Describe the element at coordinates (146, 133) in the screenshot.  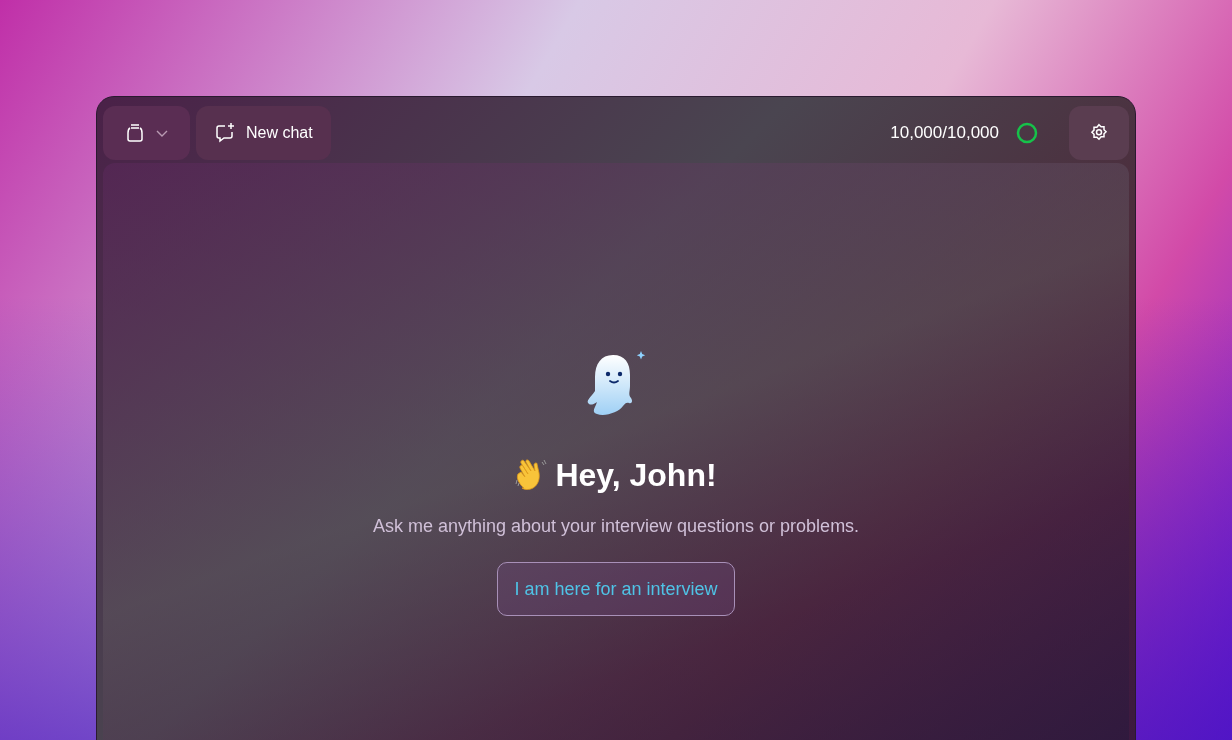
I see `vault-dropdown` at that location.